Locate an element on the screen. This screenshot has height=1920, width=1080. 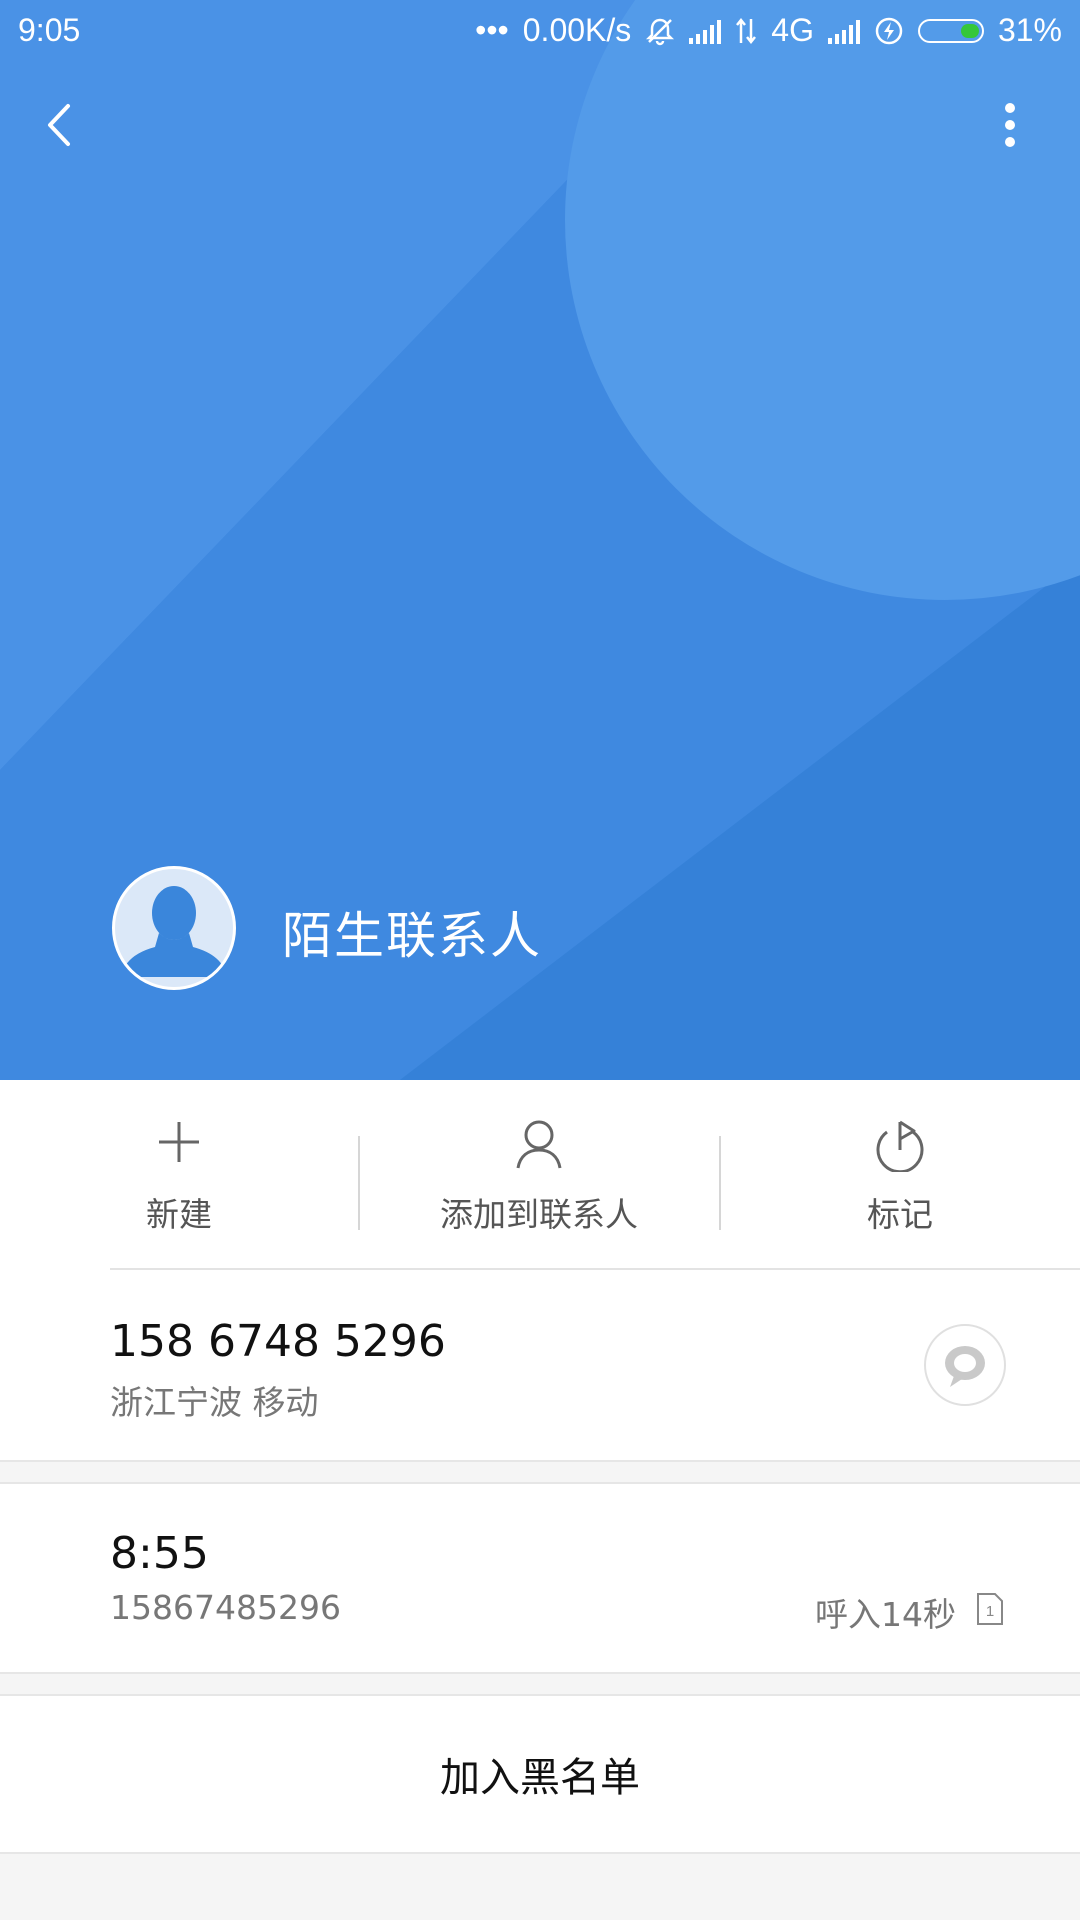
person-icon is located at coordinates (539, 1144).